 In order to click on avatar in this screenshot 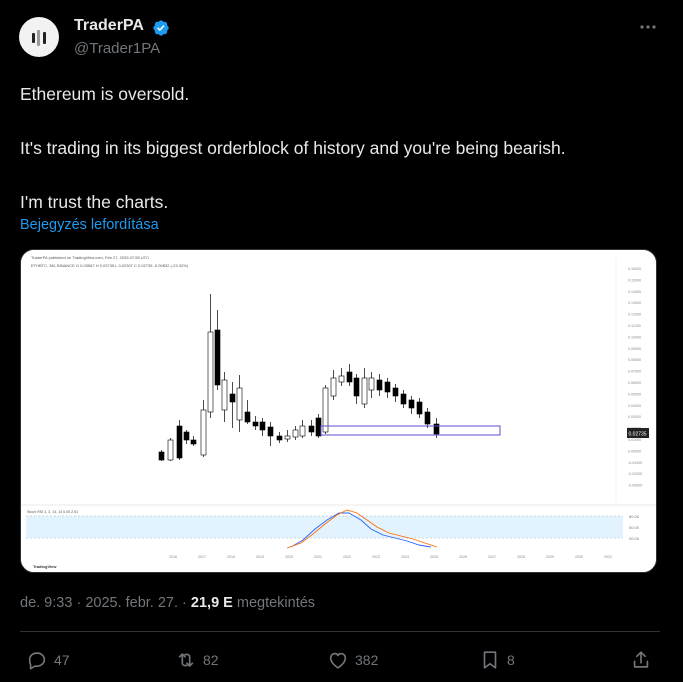, I will do `click(39, 37)`.